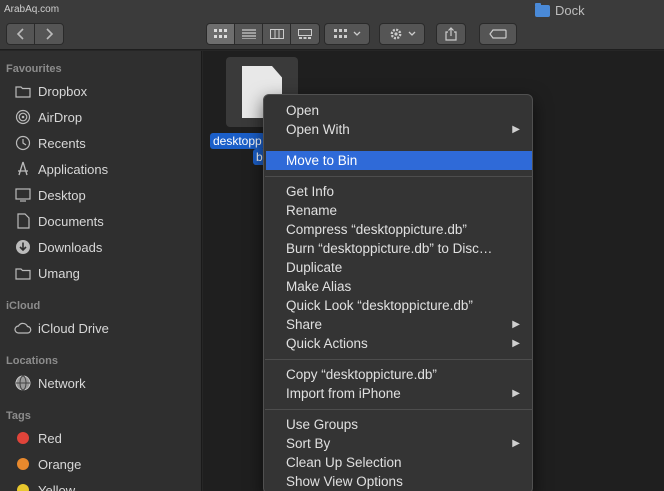 The width and height of the screenshot is (664, 491). Describe the element at coordinates (395, 34) in the screenshot. I see `gear-icon` at that location.